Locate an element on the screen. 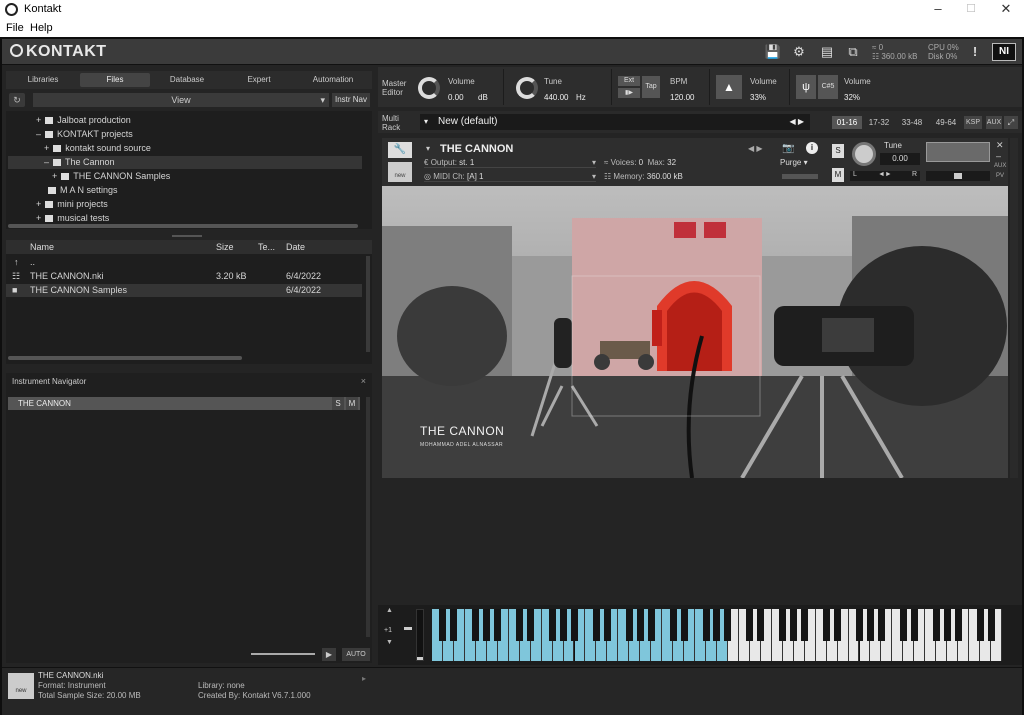 The width and height of the screenshot is (1024, 715). ni-logo: NI is located at coordinates (1004, 52).